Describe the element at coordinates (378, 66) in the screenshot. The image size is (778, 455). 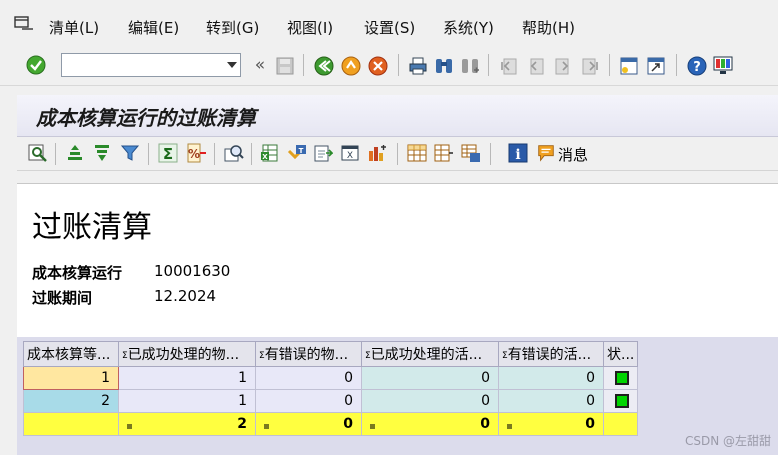
I see `cancel-icon` at that location.